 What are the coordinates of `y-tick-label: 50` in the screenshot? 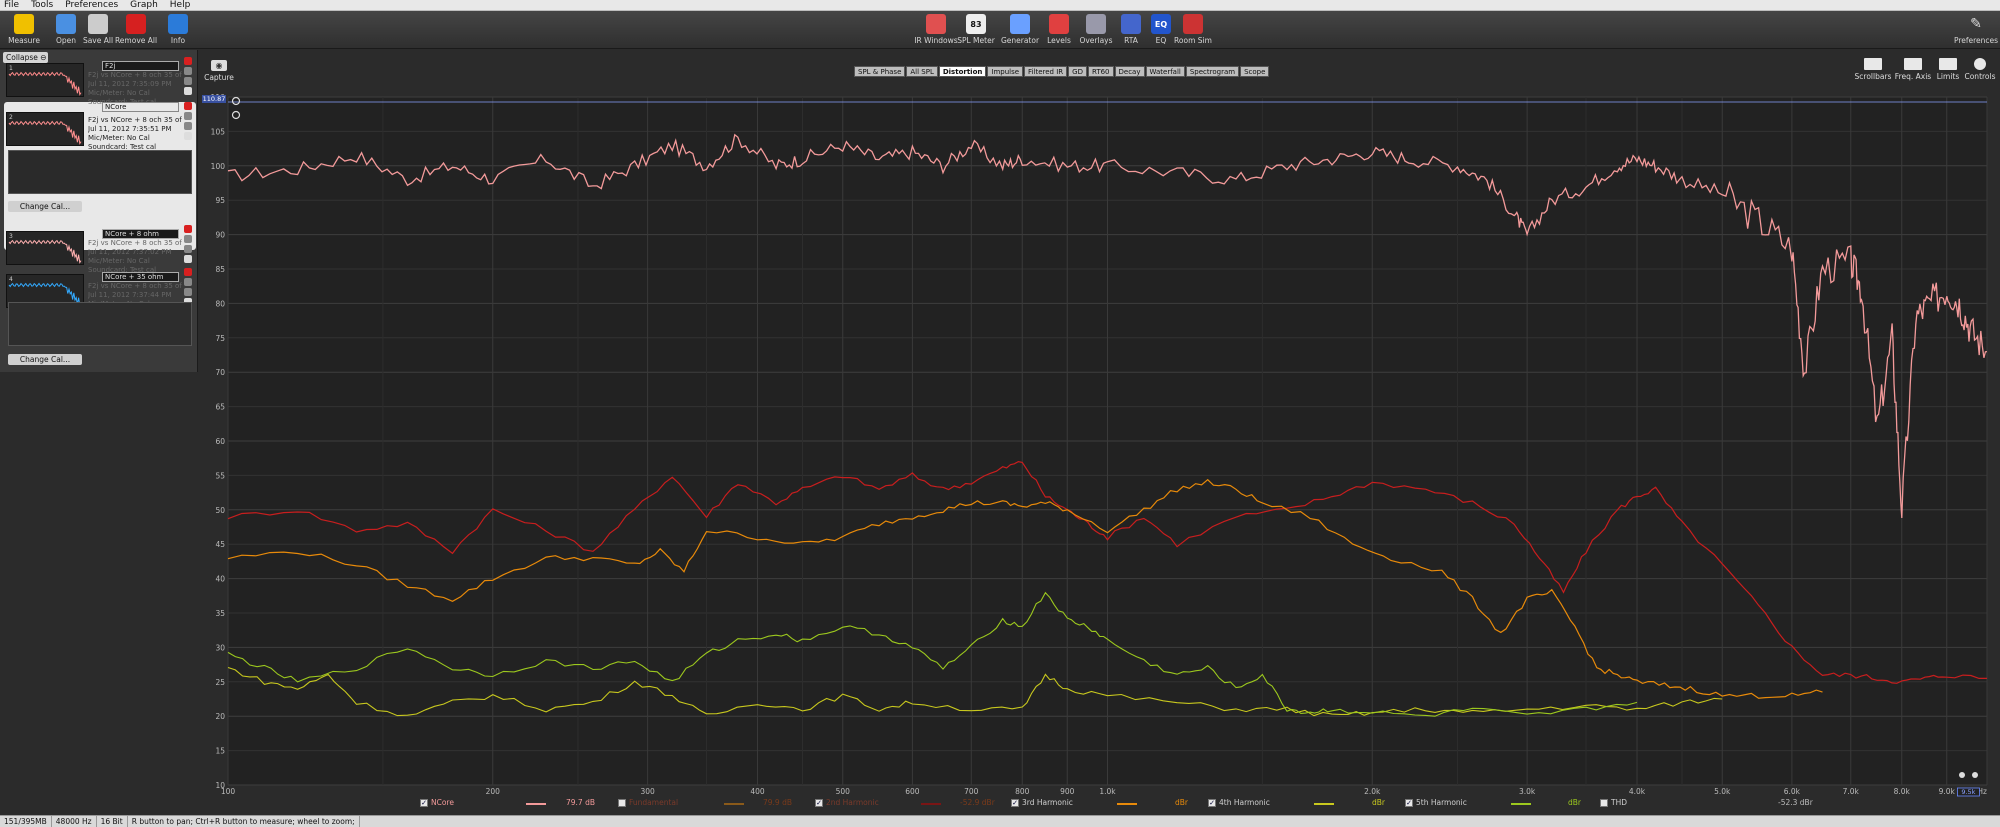 It's located at (220, 510).